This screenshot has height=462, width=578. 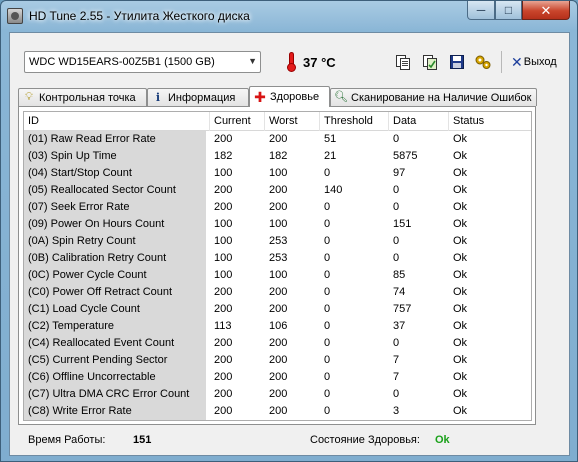 I want to click on column-header-current: Current, so click(x=237, y=121).